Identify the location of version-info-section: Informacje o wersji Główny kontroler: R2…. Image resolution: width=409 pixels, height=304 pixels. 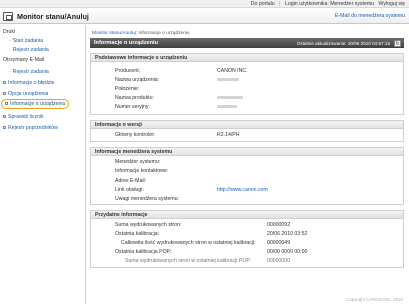
(247, 131).